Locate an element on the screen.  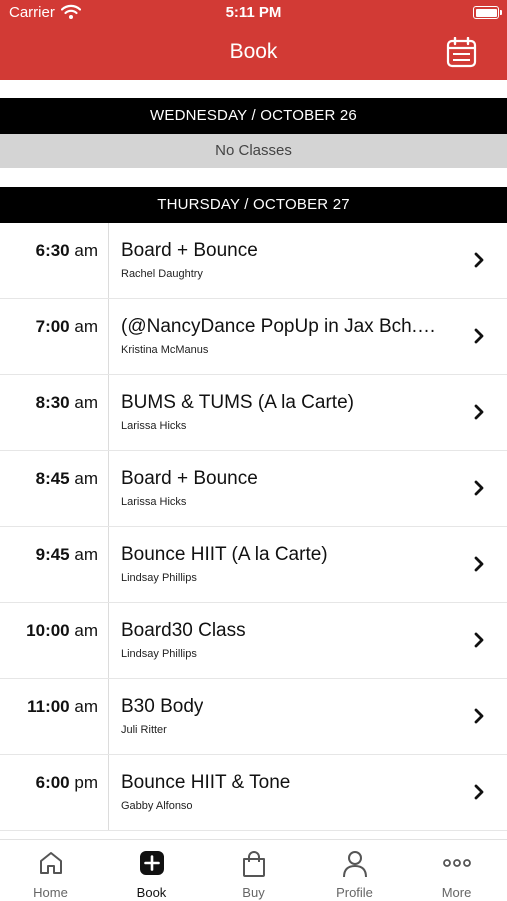
class-time-cell: 6:00 pm is located at coordinates (54, 792).